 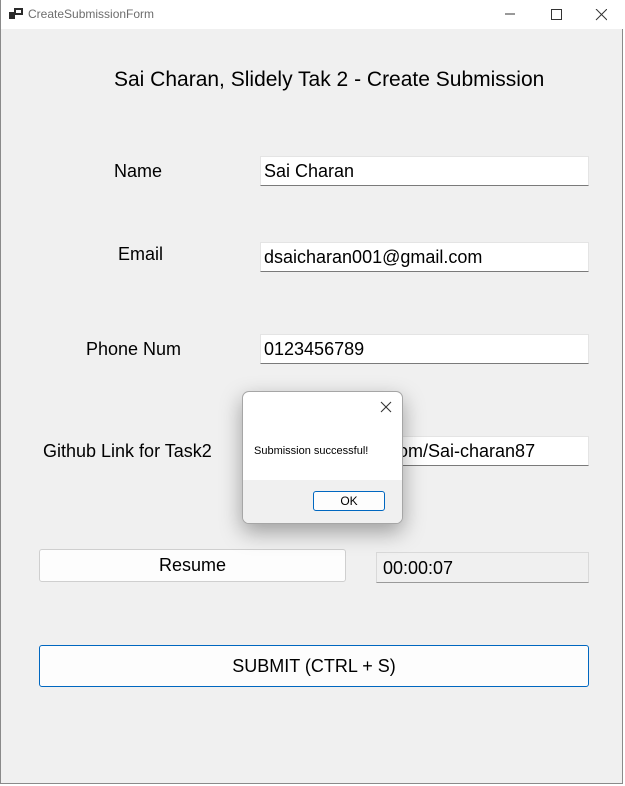 I want to click on name-field: Sai Charan, so click(x=424, y=171).